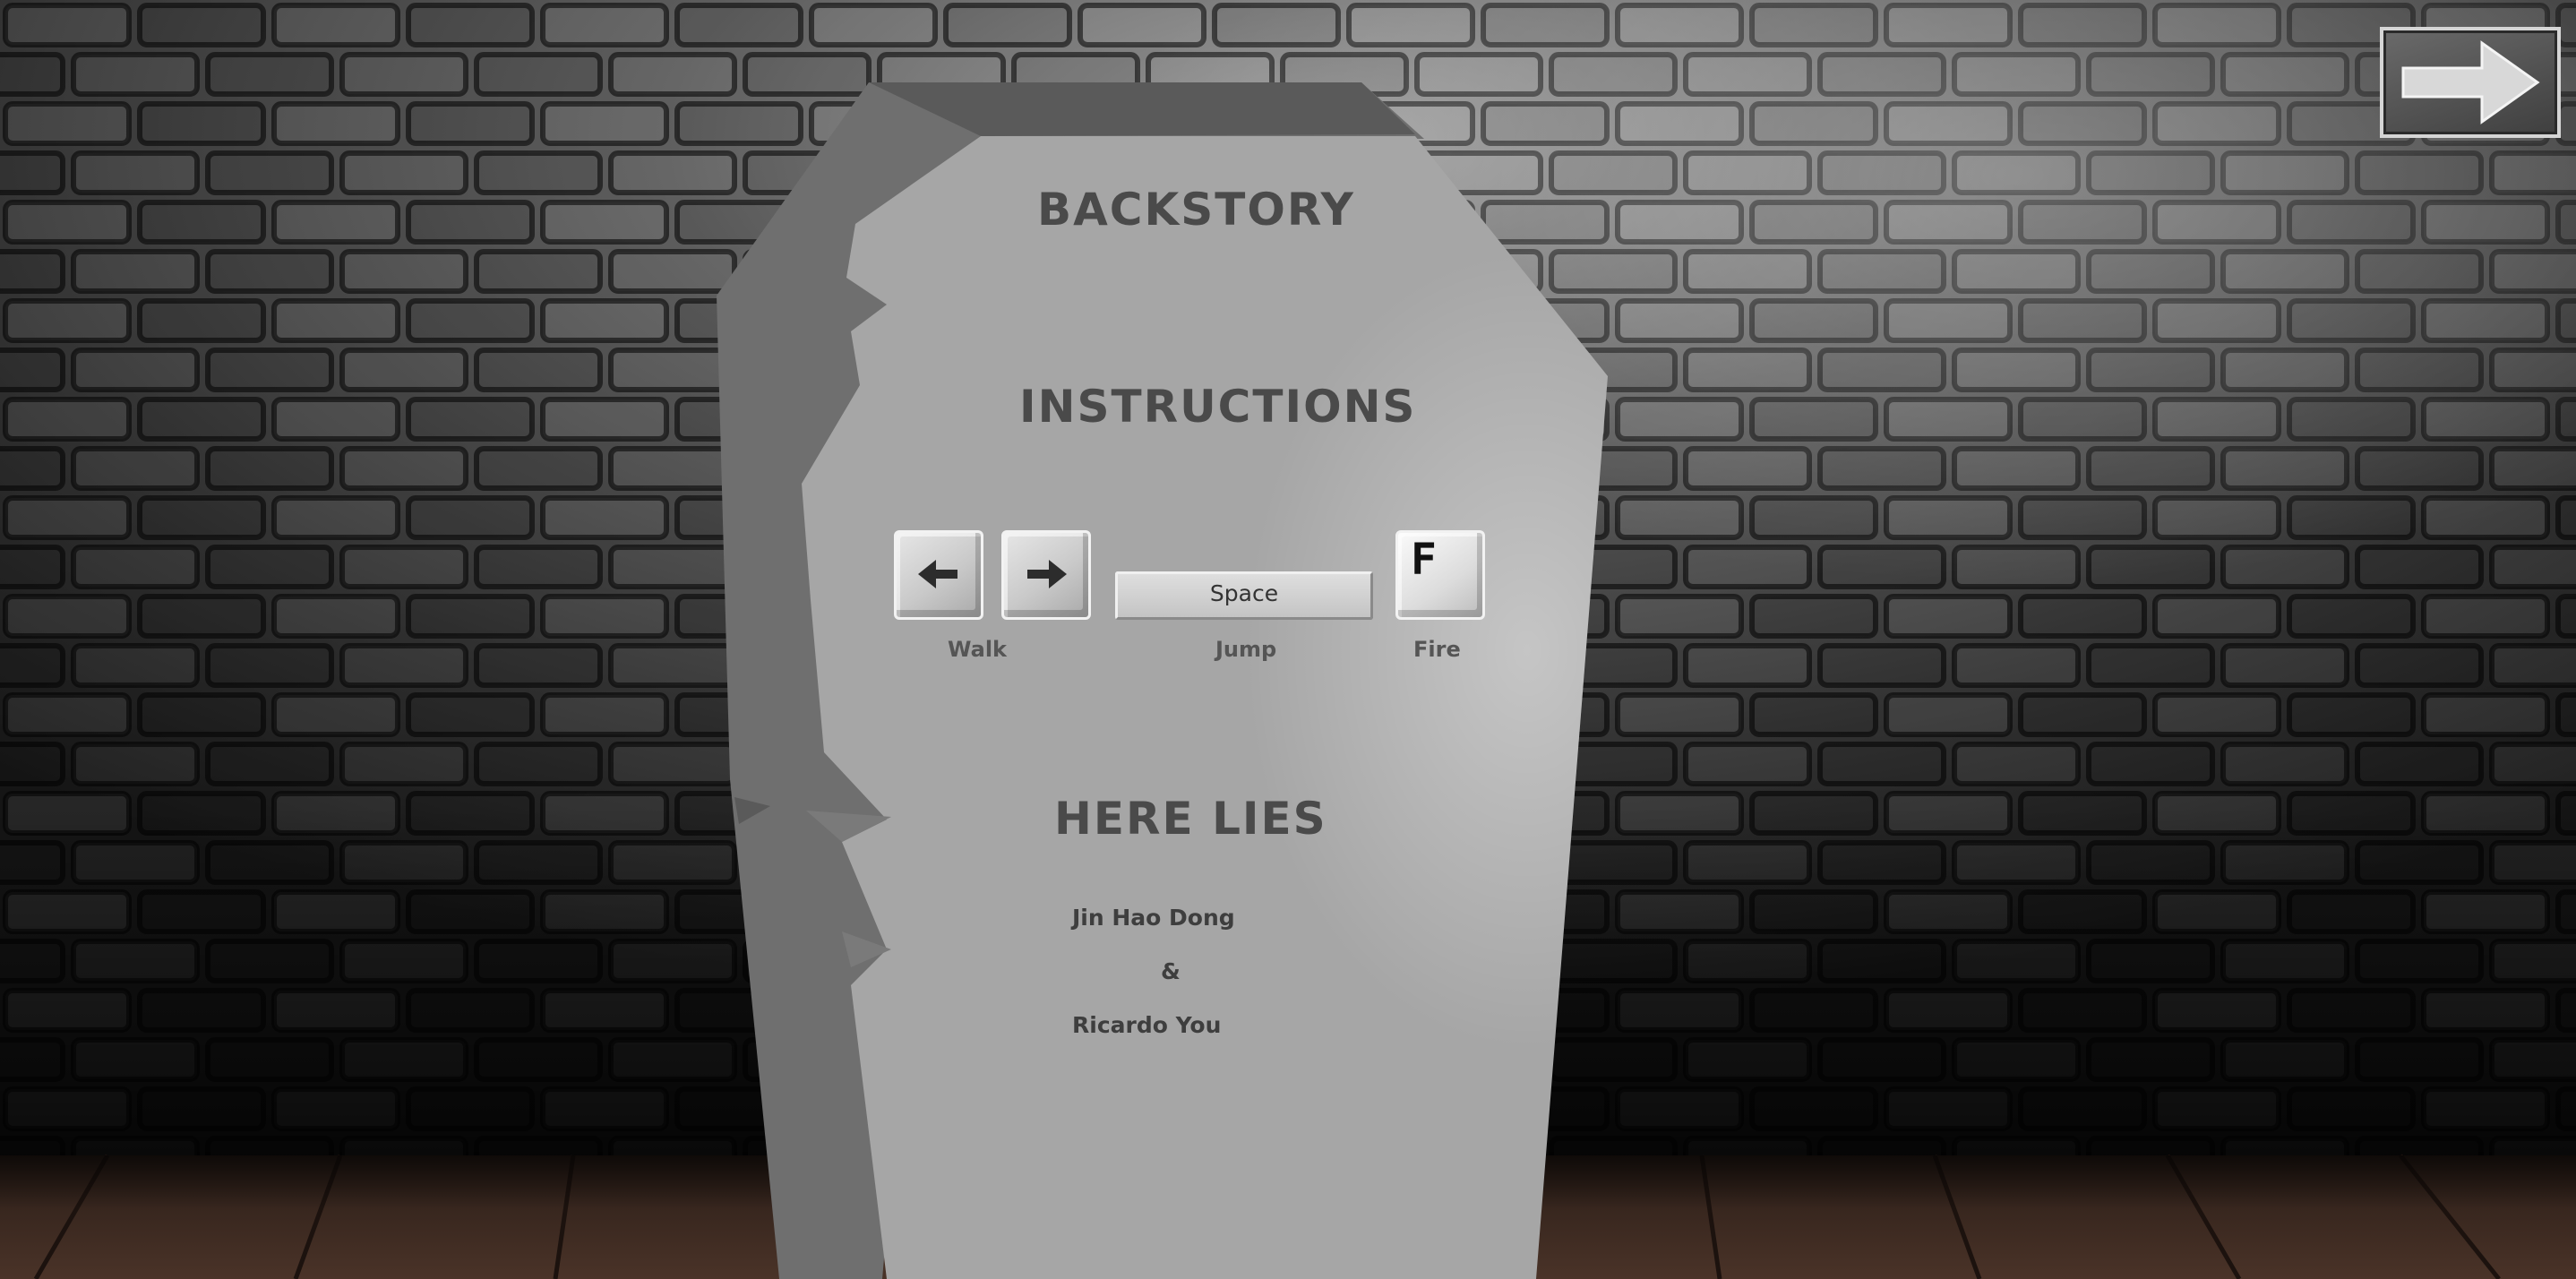 The height and width of the screenshot is (1279, 2576). Describe the element at coordinates (1244, 593) in the screenshot. I see `space-key-label: Space` at that location.